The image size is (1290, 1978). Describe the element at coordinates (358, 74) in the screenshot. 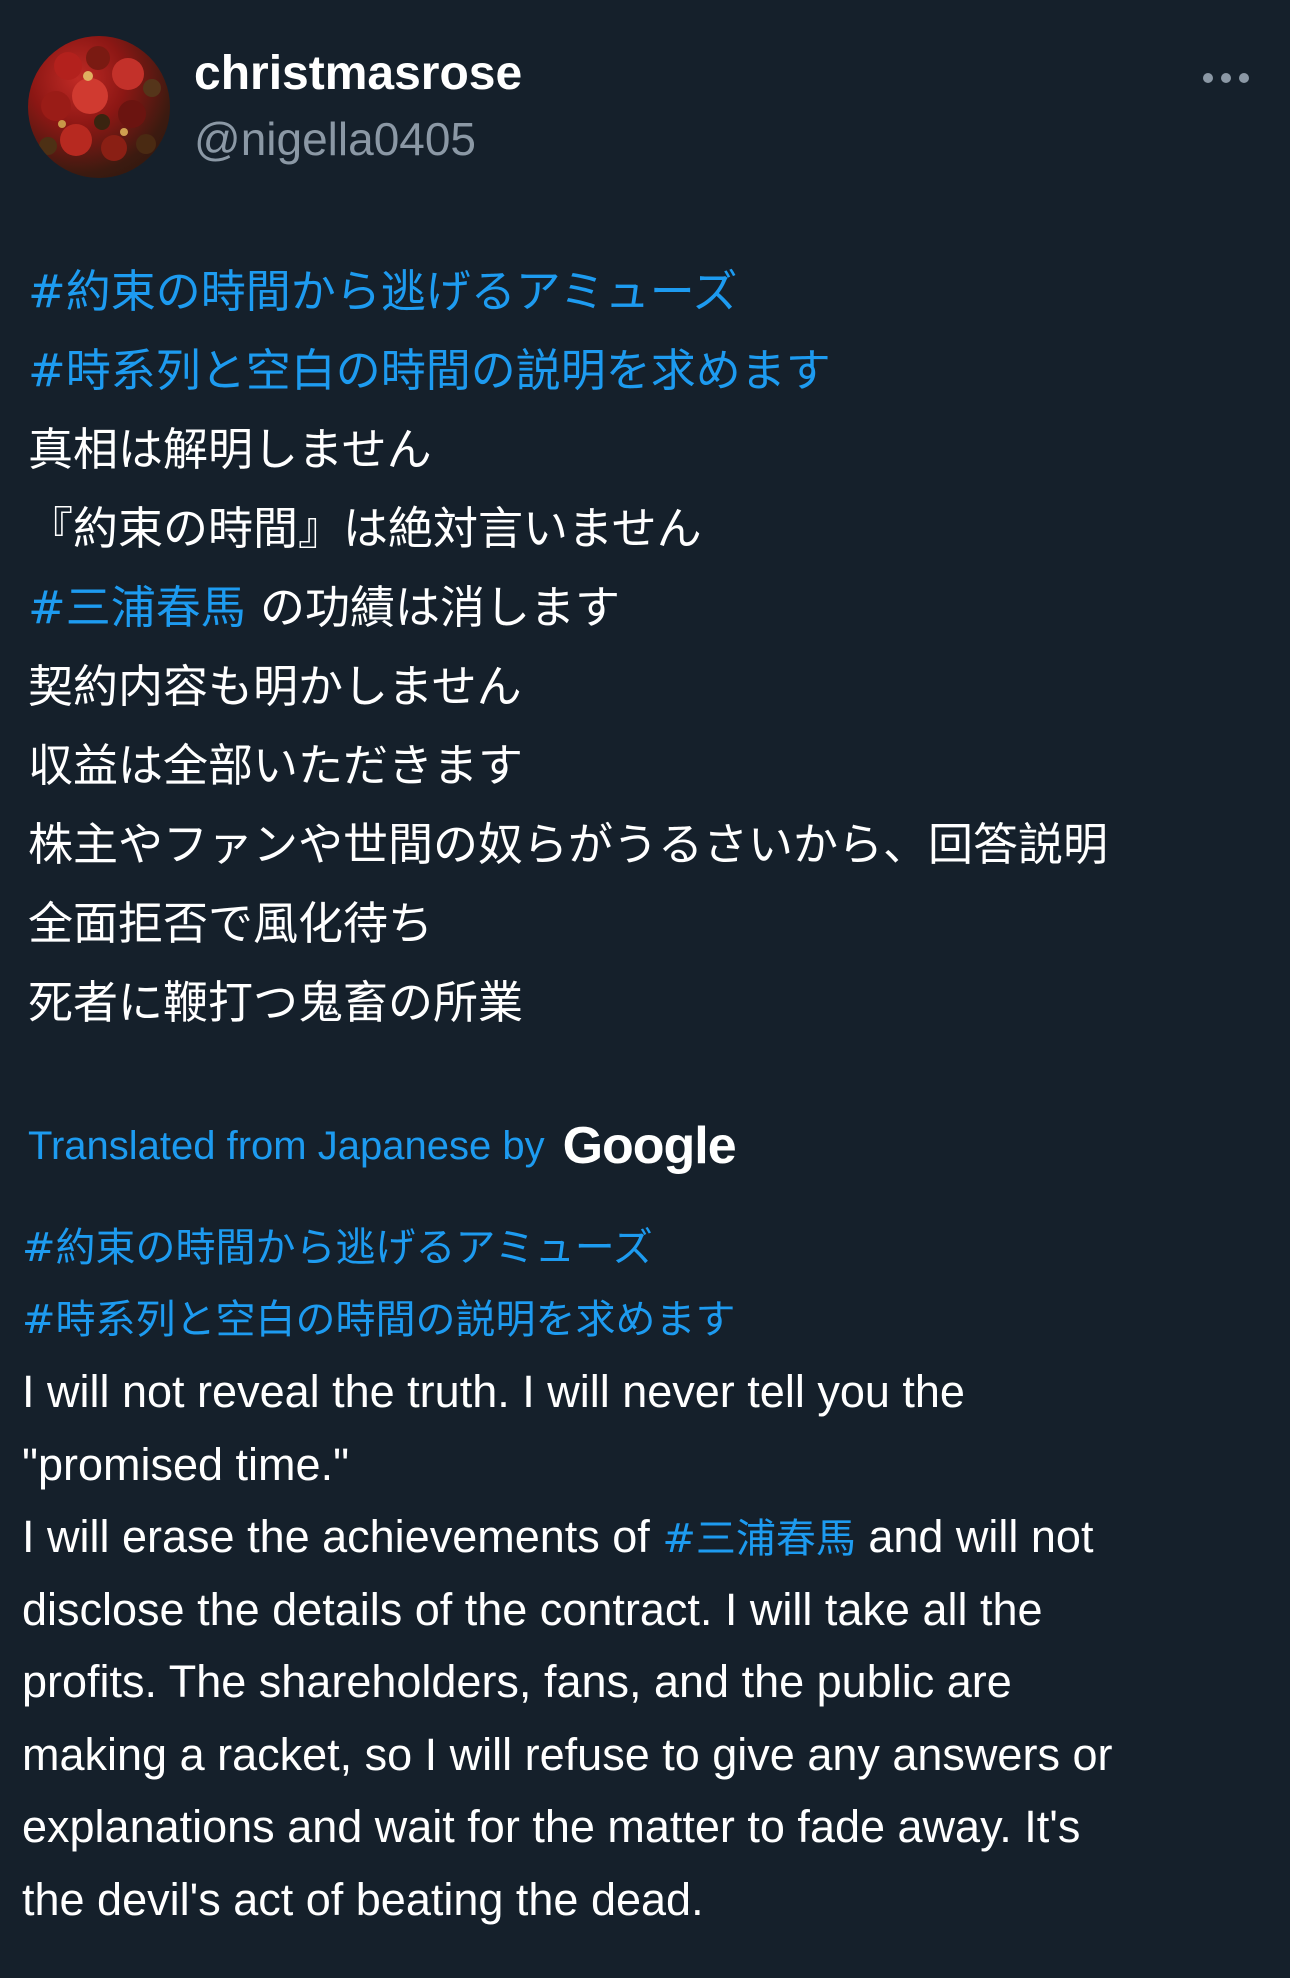

I see `display-name: christmasrose` at that location.